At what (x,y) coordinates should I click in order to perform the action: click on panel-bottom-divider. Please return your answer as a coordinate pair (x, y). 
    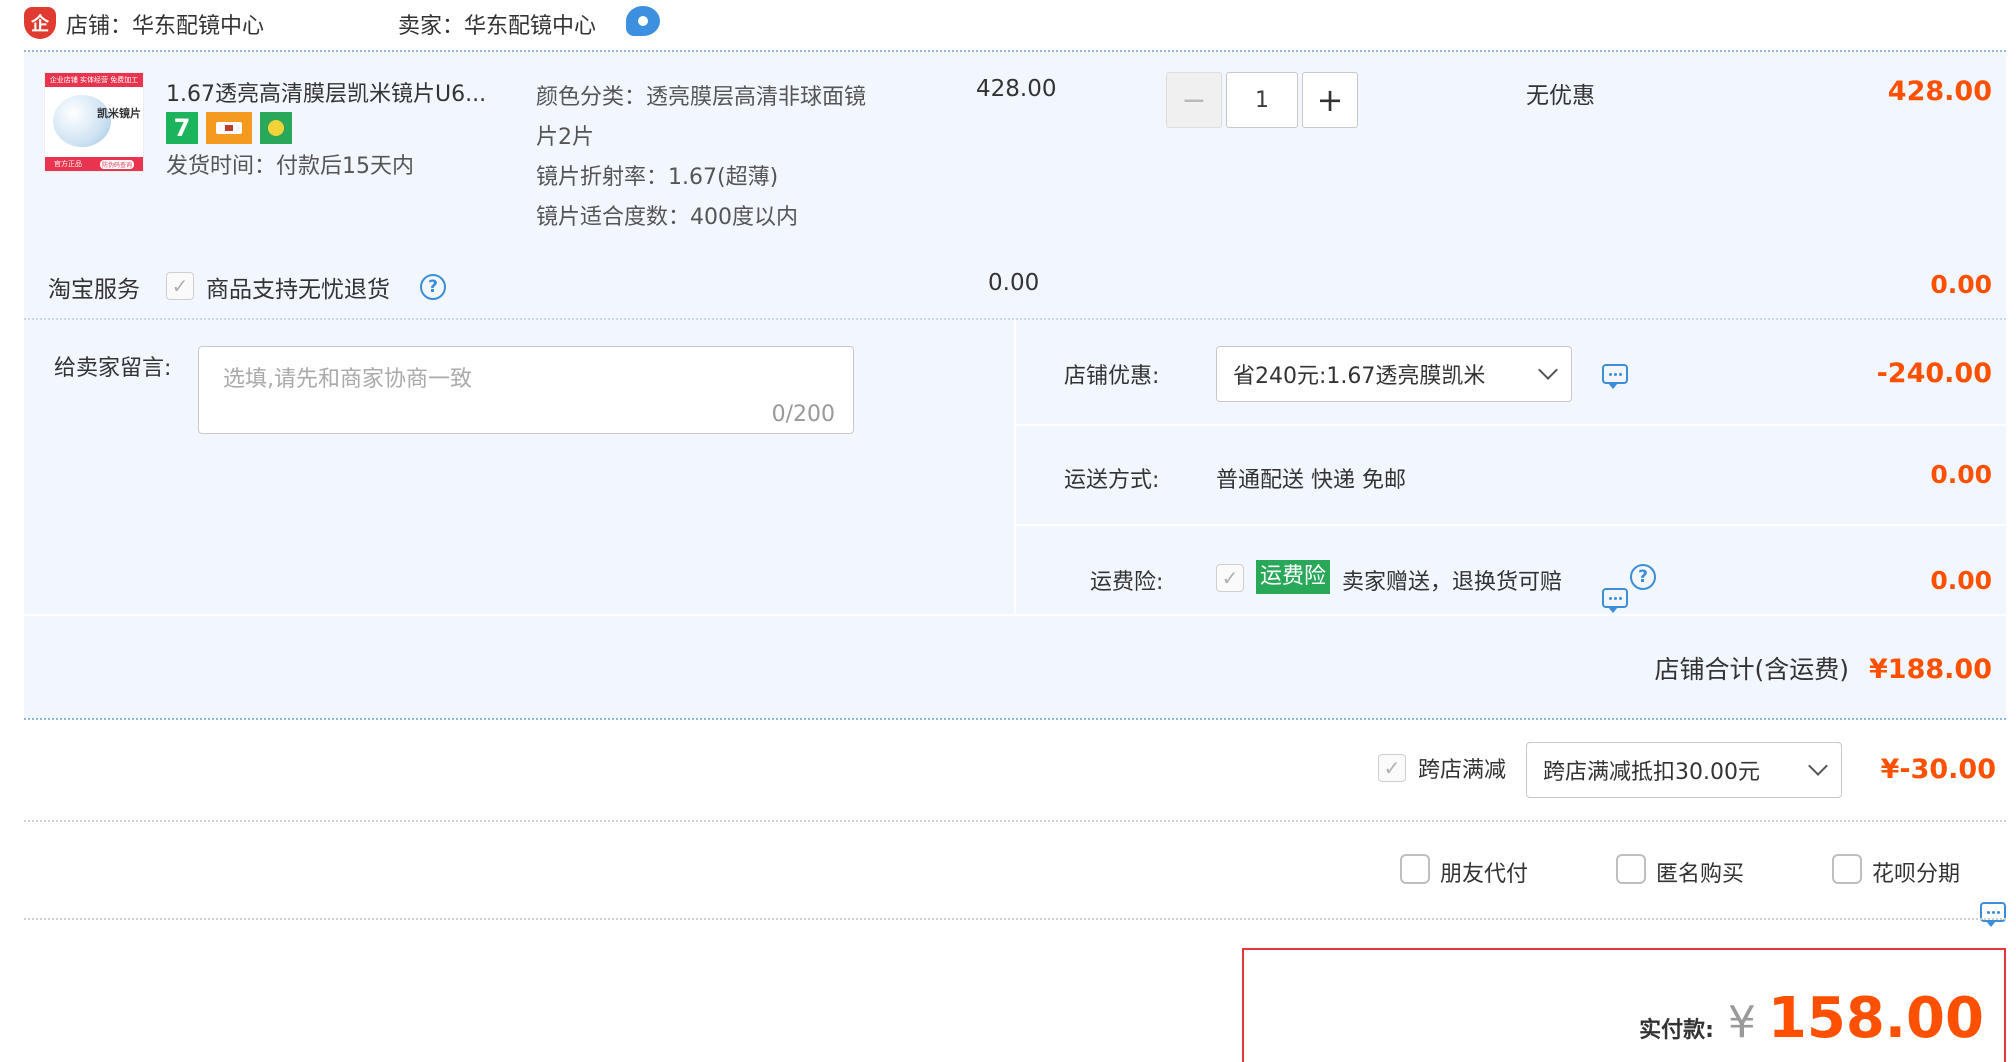
    Looking at the image, I should click on (1015, 719).